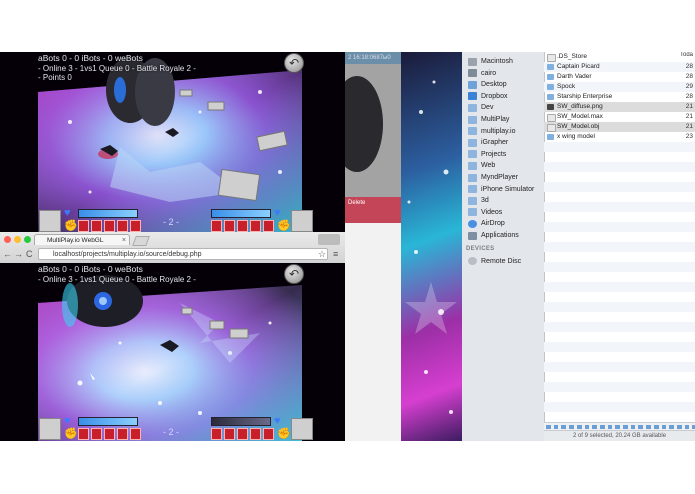 Image resolution: width=695 pixels, height=494 pixels. What do you see at coordinates (501, 189) in the screenshot?
I see `sidebar-item-iphone-simulator: iPhone Simulator` at bounding box center [501, 189].